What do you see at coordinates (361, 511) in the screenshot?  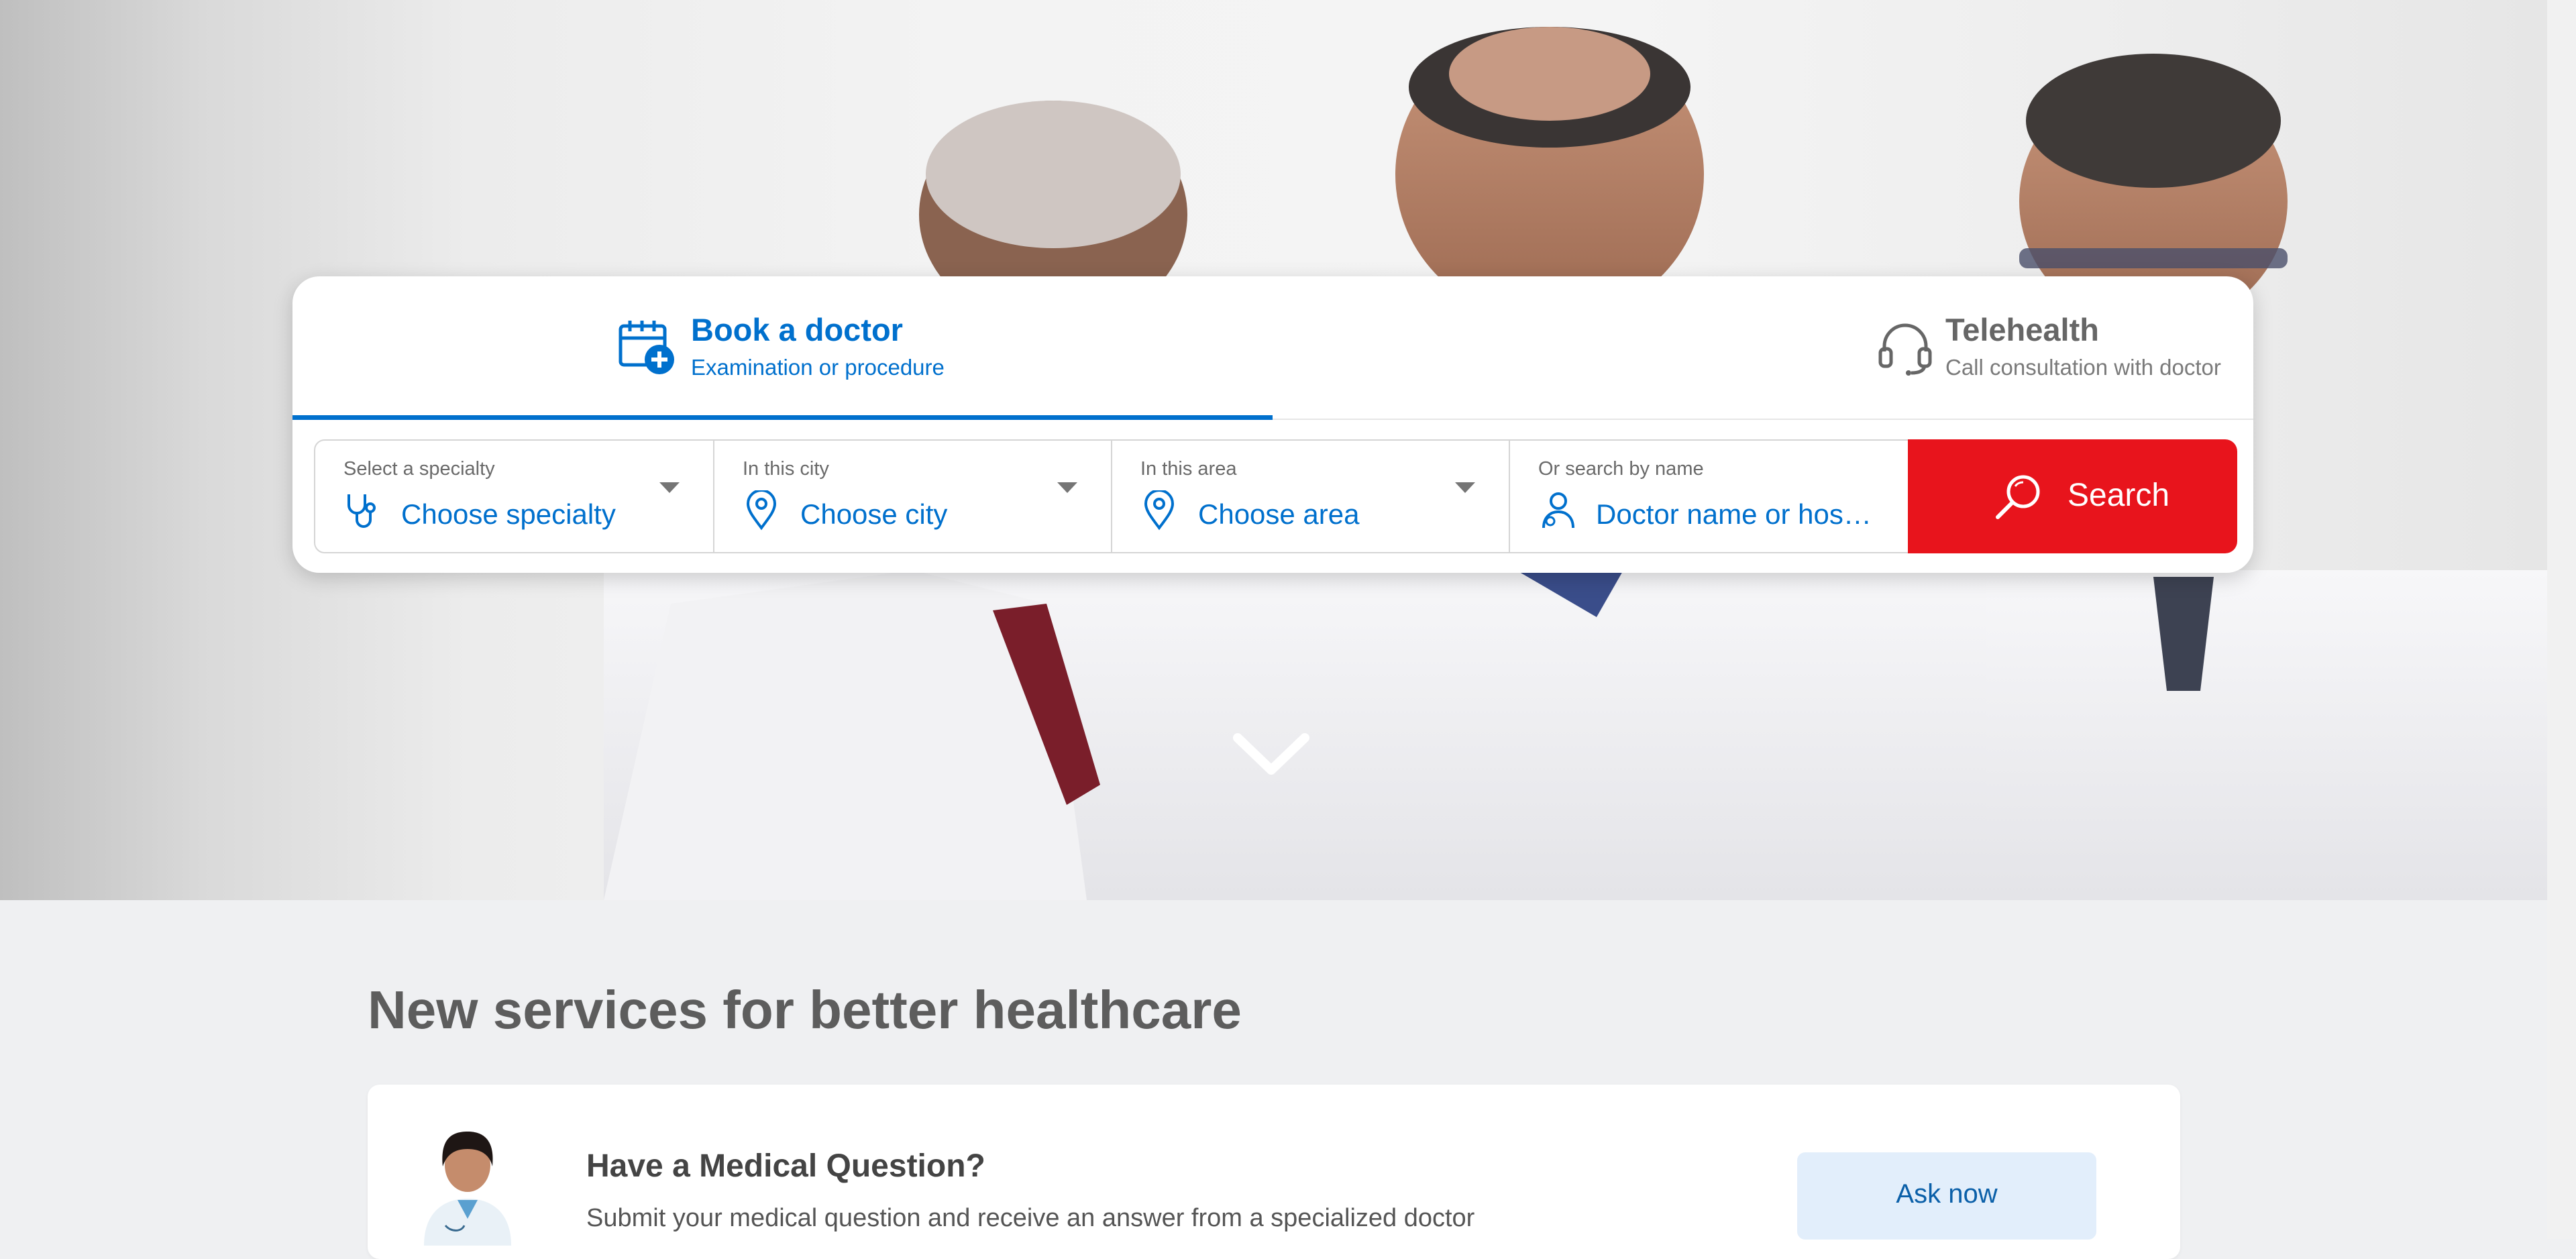 I see `stethoscope-icon` at bounding box center [361, 511].